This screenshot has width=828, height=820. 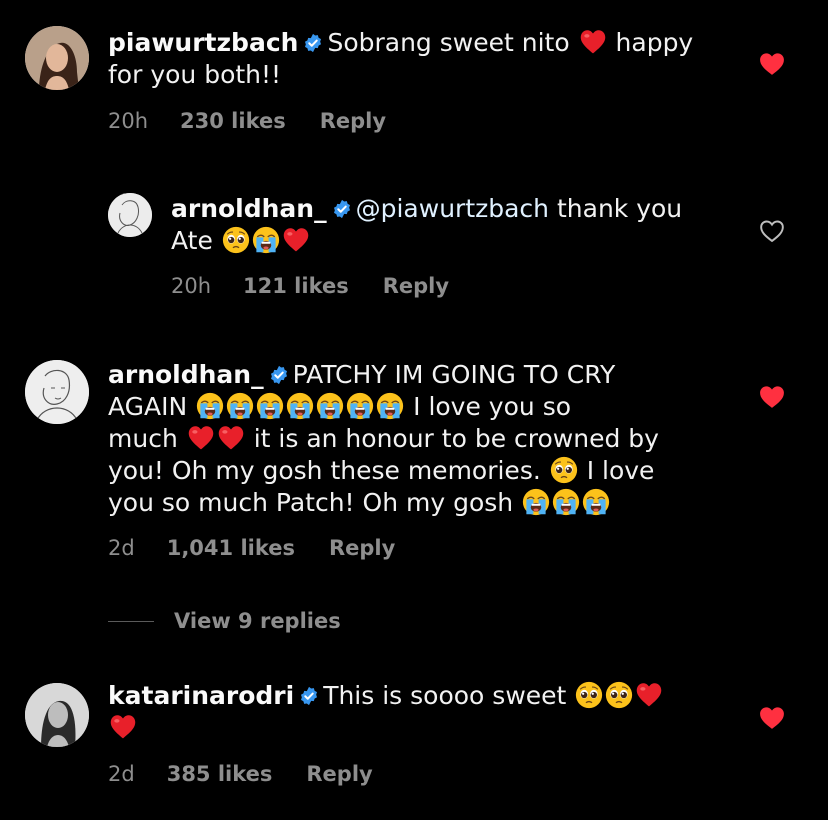 I want to click on likes-count: 1,041 likes, so click(x=231, y=548).